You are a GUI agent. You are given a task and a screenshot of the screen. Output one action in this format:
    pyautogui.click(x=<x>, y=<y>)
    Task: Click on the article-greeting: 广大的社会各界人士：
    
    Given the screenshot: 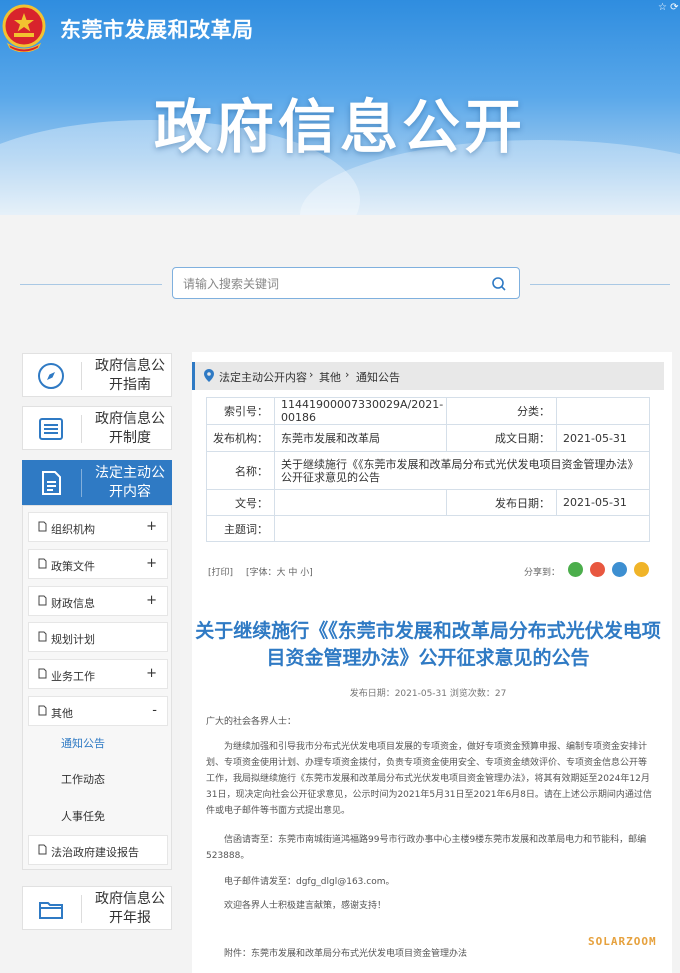 What is the action you would take?
    pyautogui.click(x=251, y=722)
    